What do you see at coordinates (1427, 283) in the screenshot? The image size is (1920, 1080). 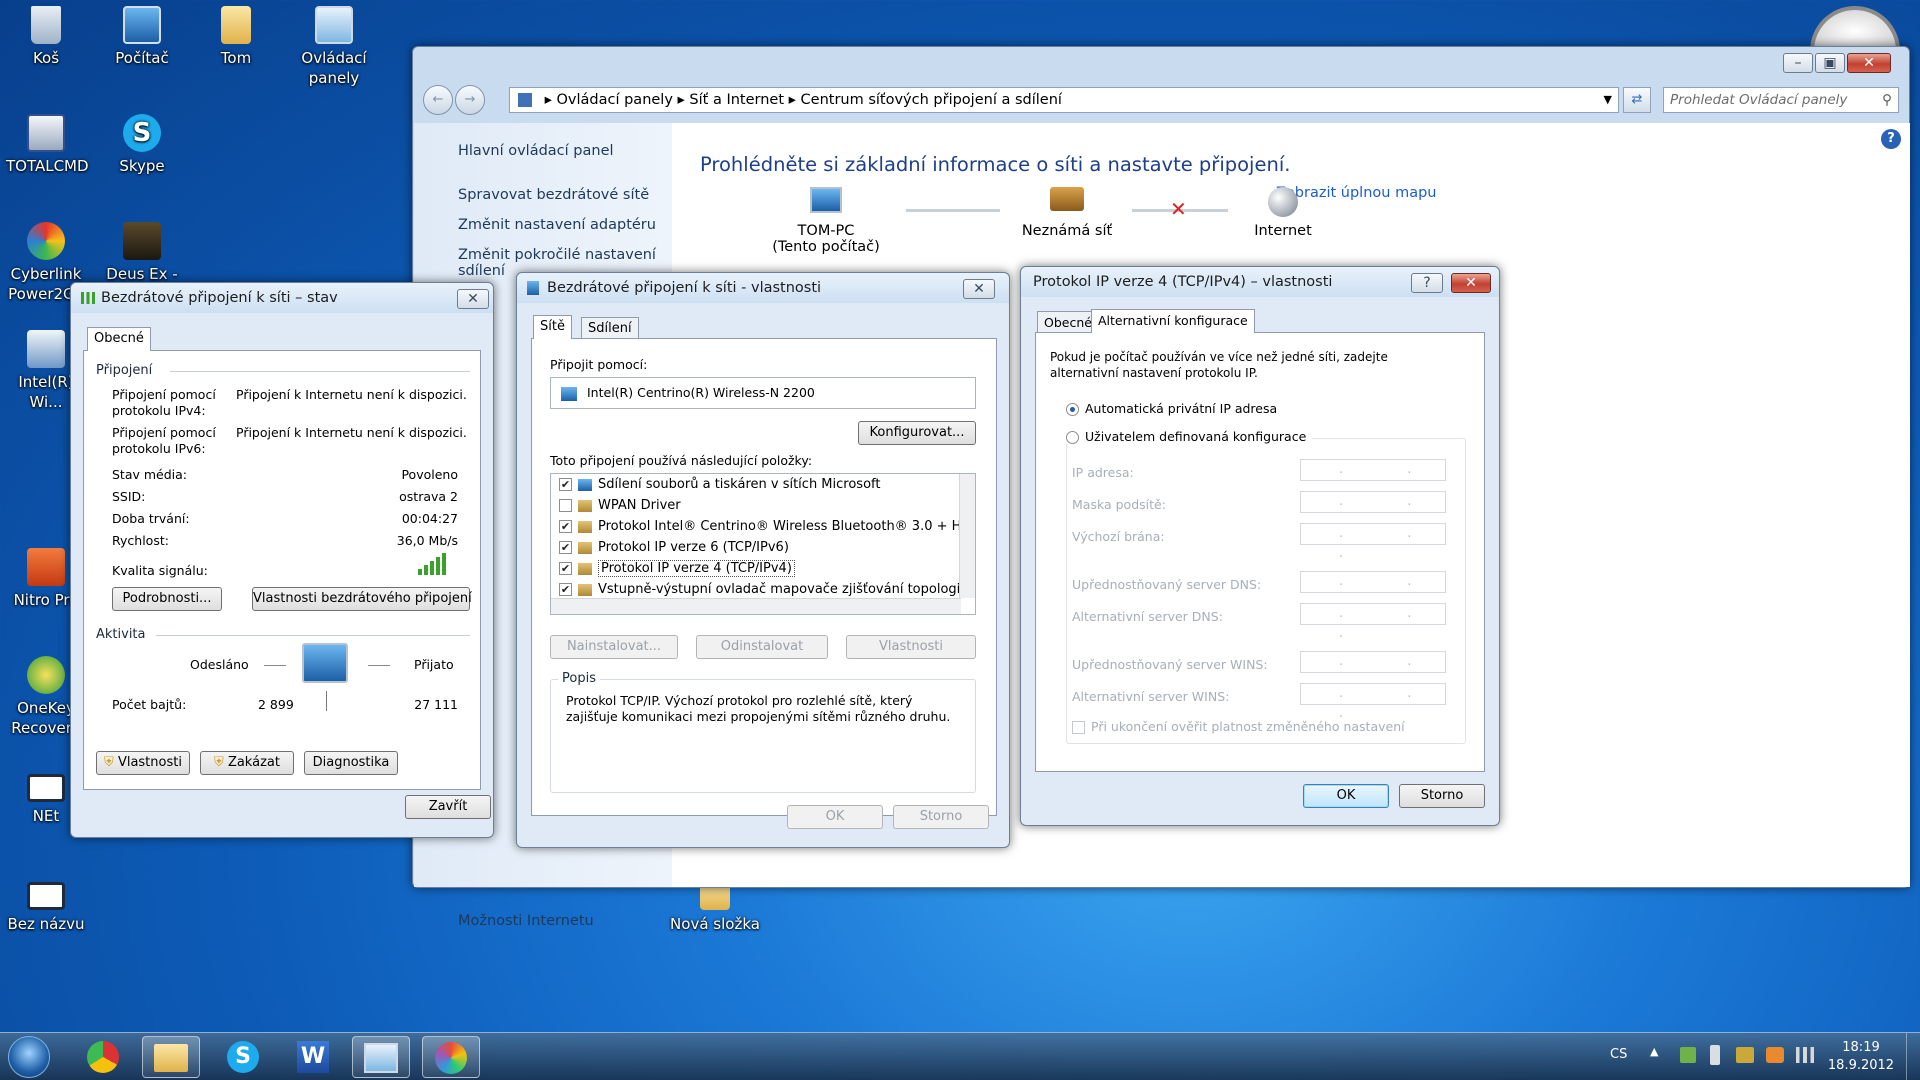 I see `help-button: ?` at bounding box center [1427, 283].